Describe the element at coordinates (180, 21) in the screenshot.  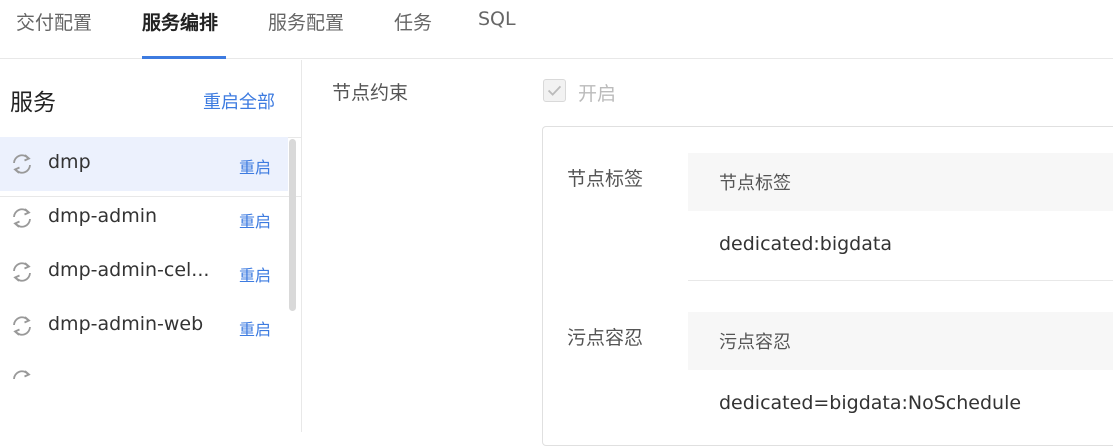
I see `tab-service-orchestration: 服务编排` at that location.